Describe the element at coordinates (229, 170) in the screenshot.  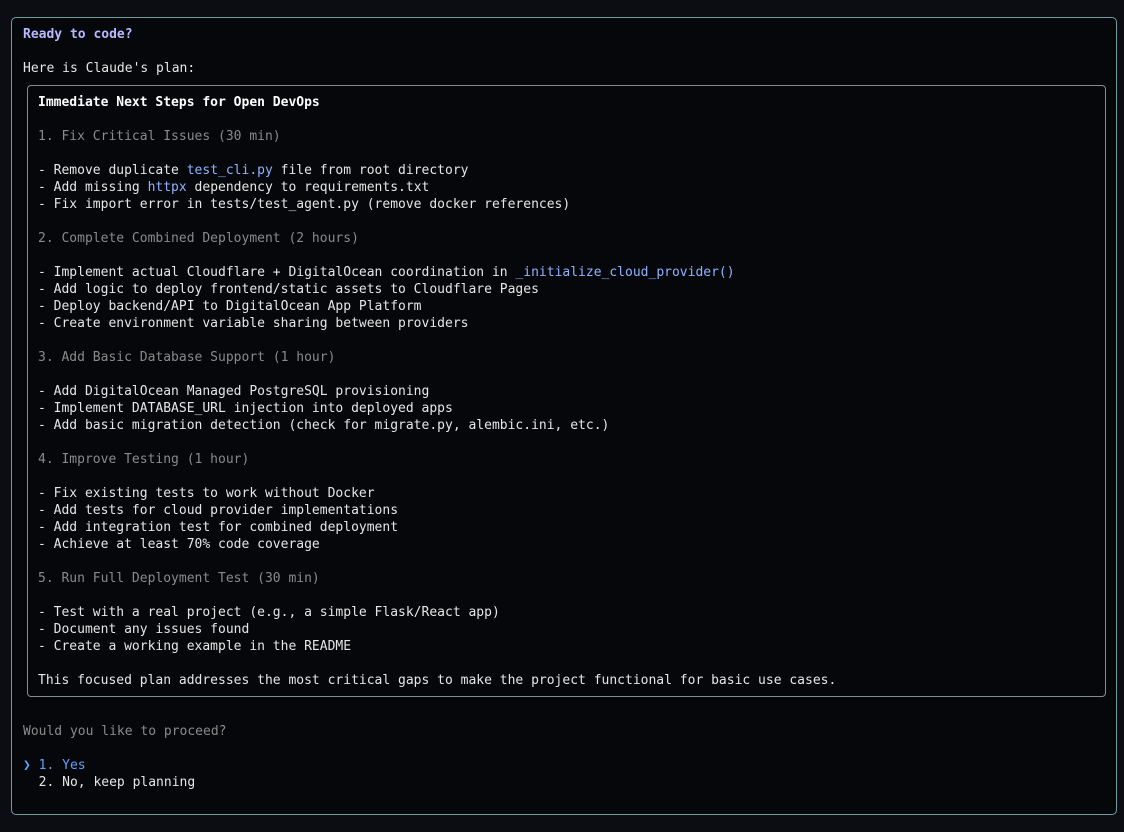
I see `code-filename: test_cli.py` at that location.